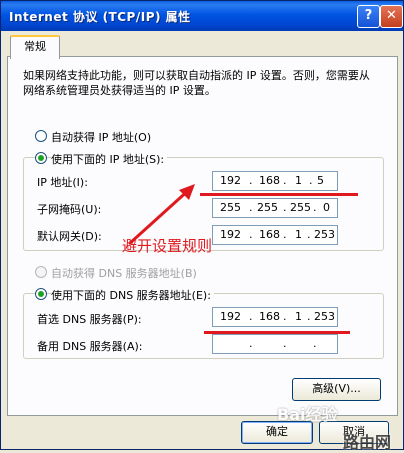  What do you see at coordinates (275, 181) in the screenshot?
I see `ip-address-input: 192. 168. 1. 5` at bounding box center [275, 181].